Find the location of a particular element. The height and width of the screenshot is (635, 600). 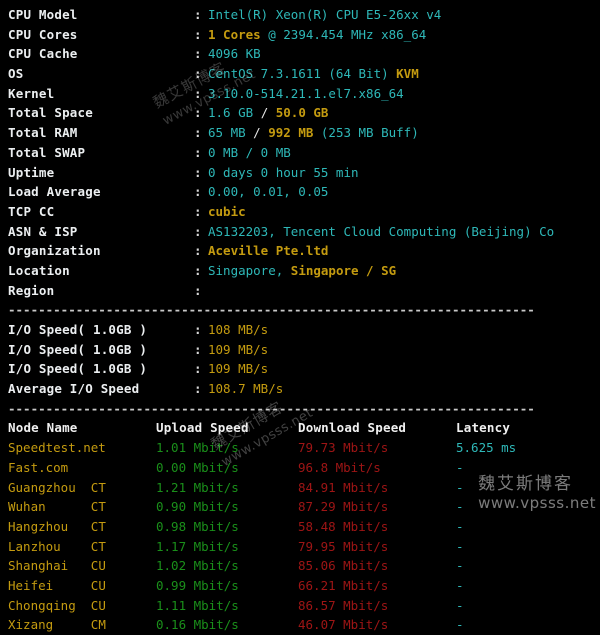

speedtest-upload-value: 1.11 Mbit/s is located at coordinates (197, 605).